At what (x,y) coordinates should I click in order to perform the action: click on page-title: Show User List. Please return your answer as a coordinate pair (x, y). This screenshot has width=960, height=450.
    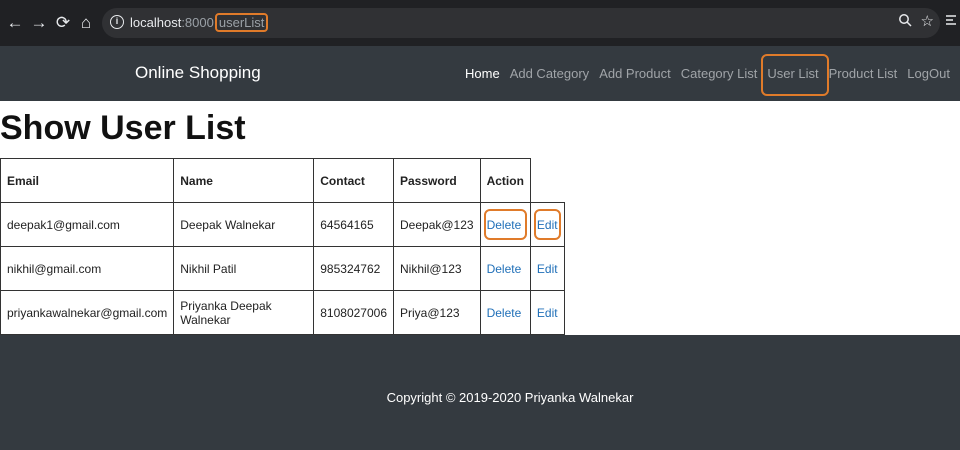
    Looking at the image, I should click on (123, 128).